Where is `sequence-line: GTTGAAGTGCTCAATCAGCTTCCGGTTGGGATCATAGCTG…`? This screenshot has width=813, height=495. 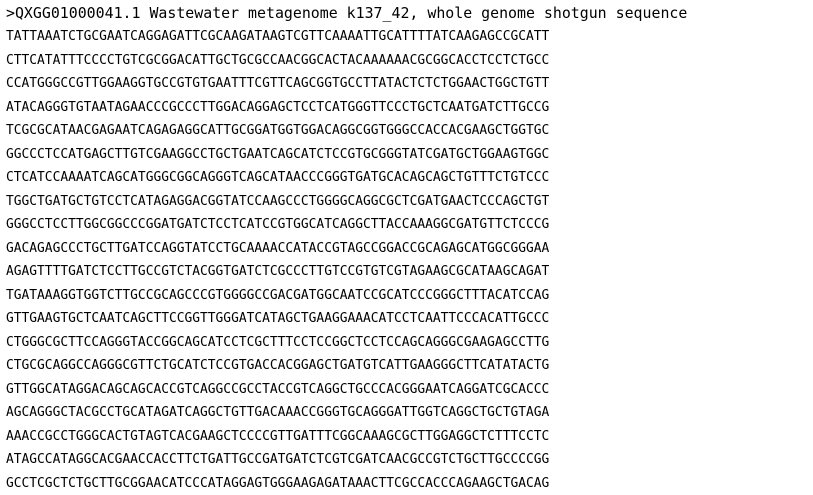 sequence-line: GTTGAAGTGCTCAATCAGCTTCCGGTTGGGATCATAGCTG… is located at coordinates (409, 319).